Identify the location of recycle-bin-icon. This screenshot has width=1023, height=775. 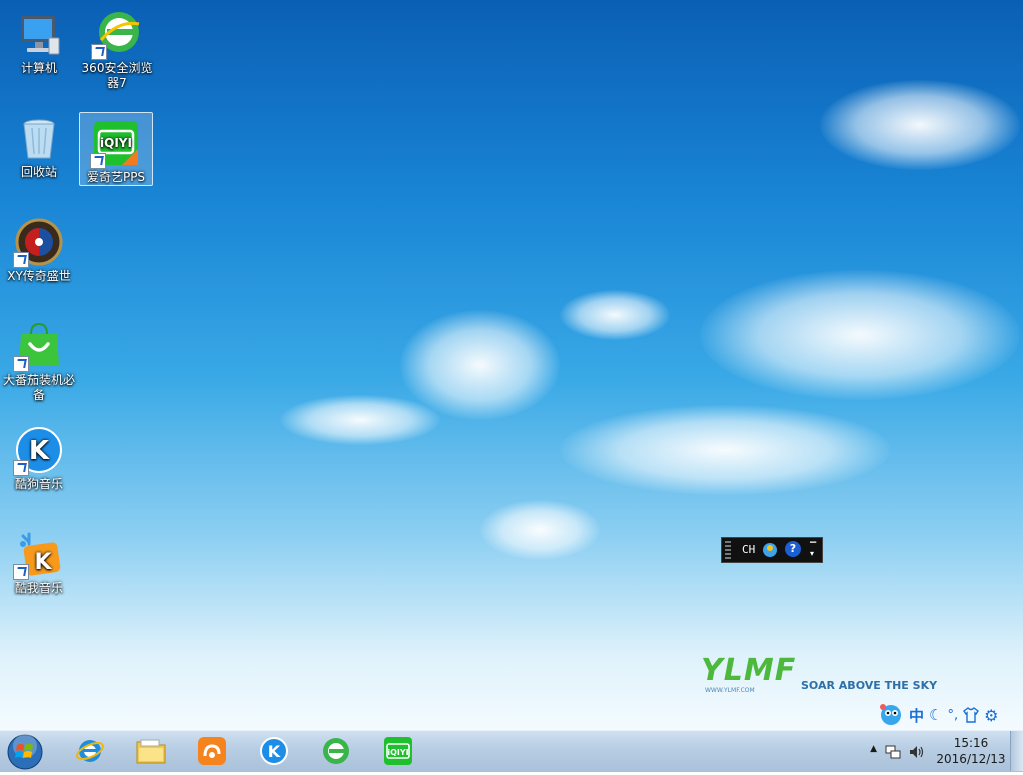
(39, 139).